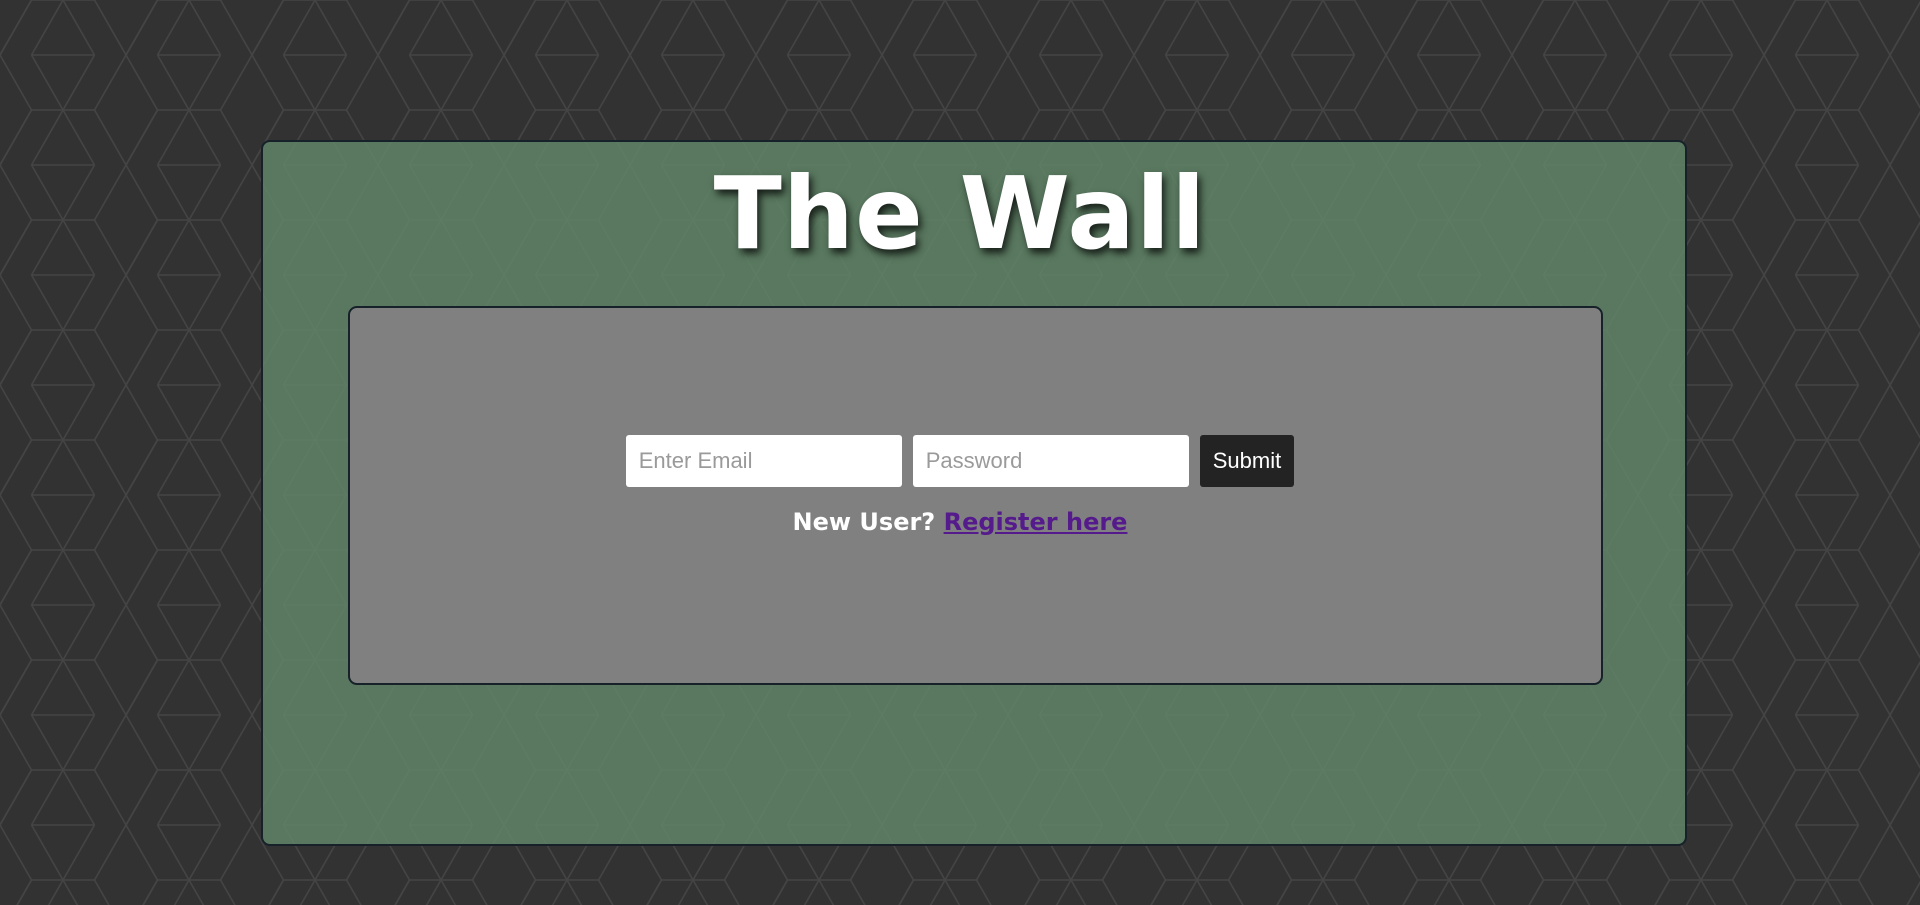 The image size is (1920, 905). What do you see at coordinates (960, 213) in the screenshot?
I see `page-title: The Wall` at bounding box center [960, 213].